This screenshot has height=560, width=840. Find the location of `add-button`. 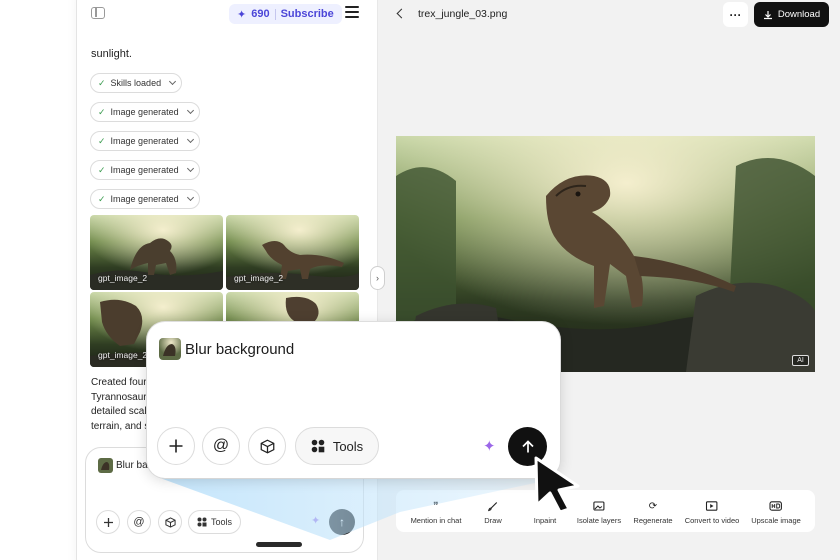

add-button is located at coordinates (176, 446).